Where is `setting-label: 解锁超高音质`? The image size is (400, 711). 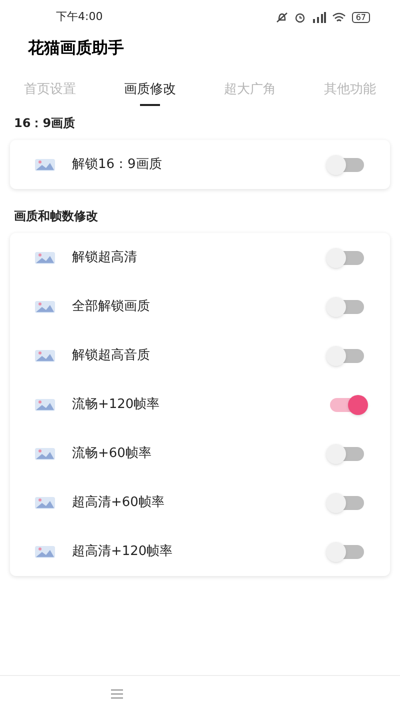
setting-label: 解锁超高音质 is located at coordinates (111, 355).